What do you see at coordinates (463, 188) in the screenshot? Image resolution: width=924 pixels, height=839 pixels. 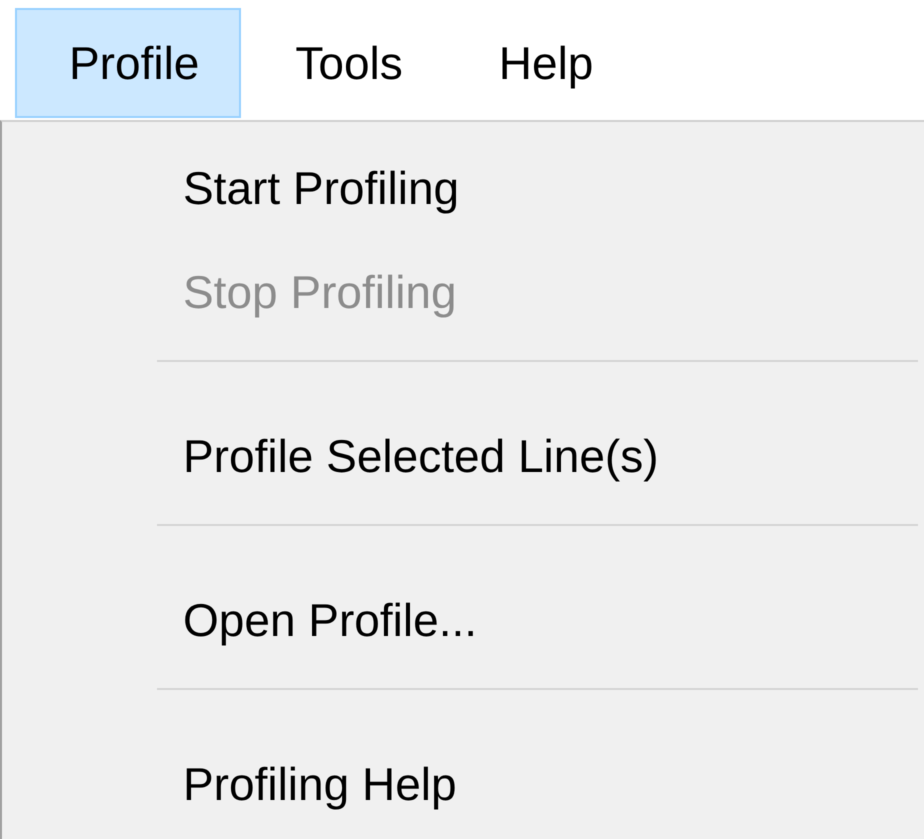 I see `menu-item: Start Profiling` at bounding box center [463, 188].